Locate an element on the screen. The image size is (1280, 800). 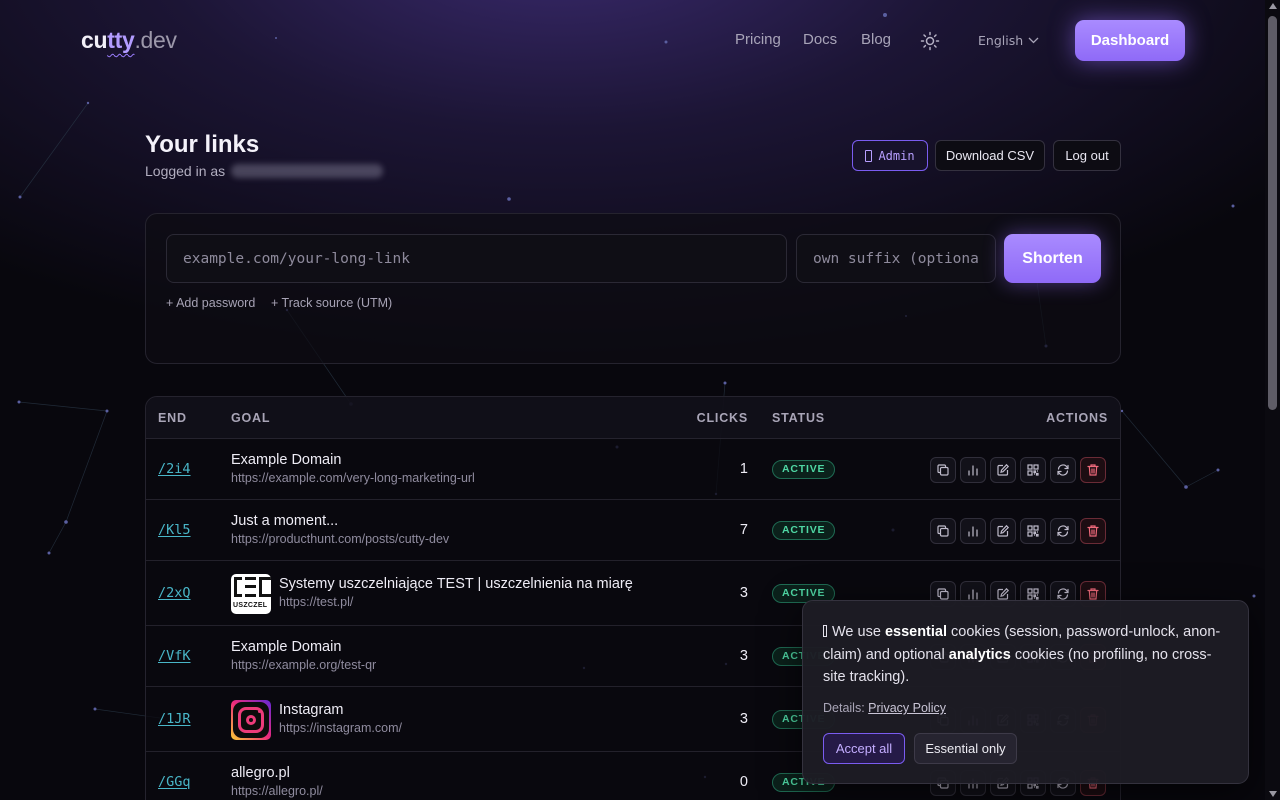
cookie-icon is located at coordinates (825, 631).